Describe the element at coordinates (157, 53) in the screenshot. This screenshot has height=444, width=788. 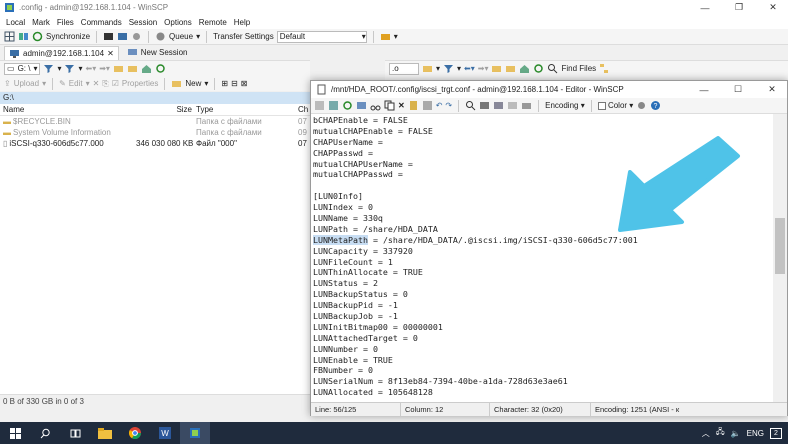
I see `new-session-tab: New Session` at that location.